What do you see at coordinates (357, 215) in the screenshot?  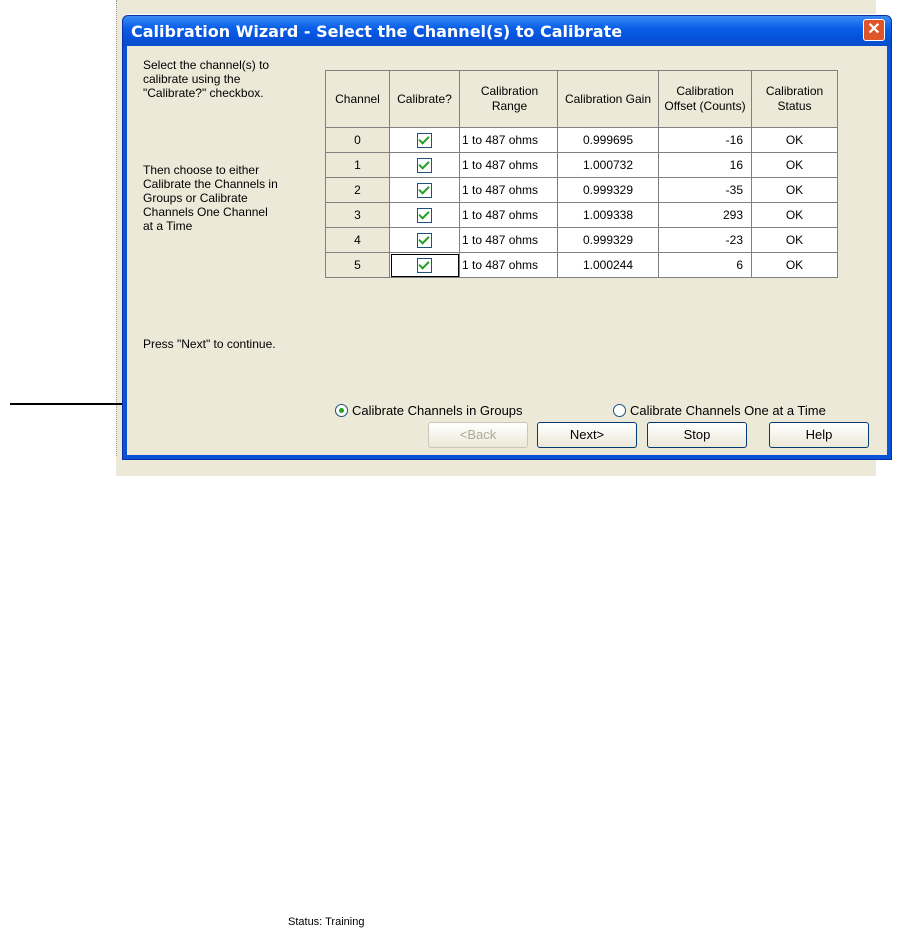 I see `channel-cell: 3` at bounding box center [357, 215].